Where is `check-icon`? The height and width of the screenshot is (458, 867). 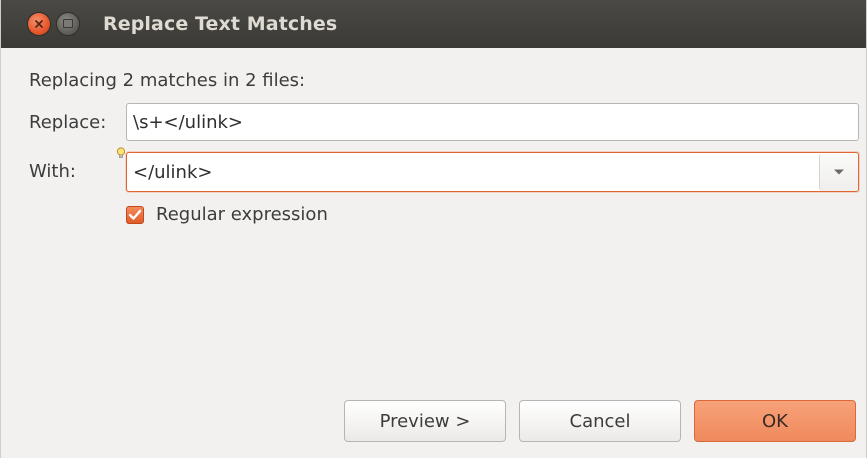
check-icon is located at coordinates (135, 214).